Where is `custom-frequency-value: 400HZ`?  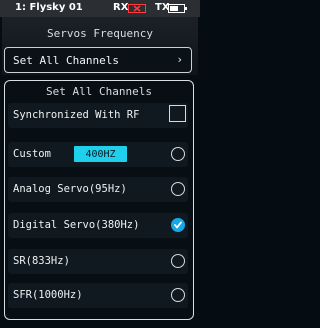 custom-frequency-value: 400HZ is located at coordinates (100, 154).